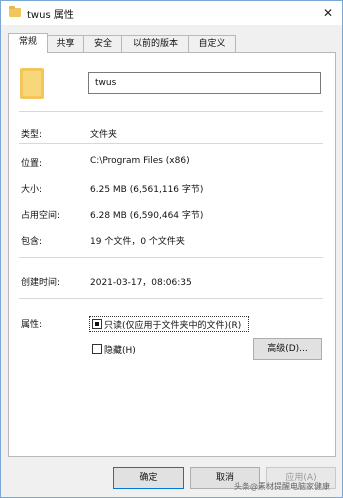 The width and height of the screenshot is (343, 498). Describe the element at coordinates (32, 242) in the screenshot. I see `contains-label: 包含:` at that location.